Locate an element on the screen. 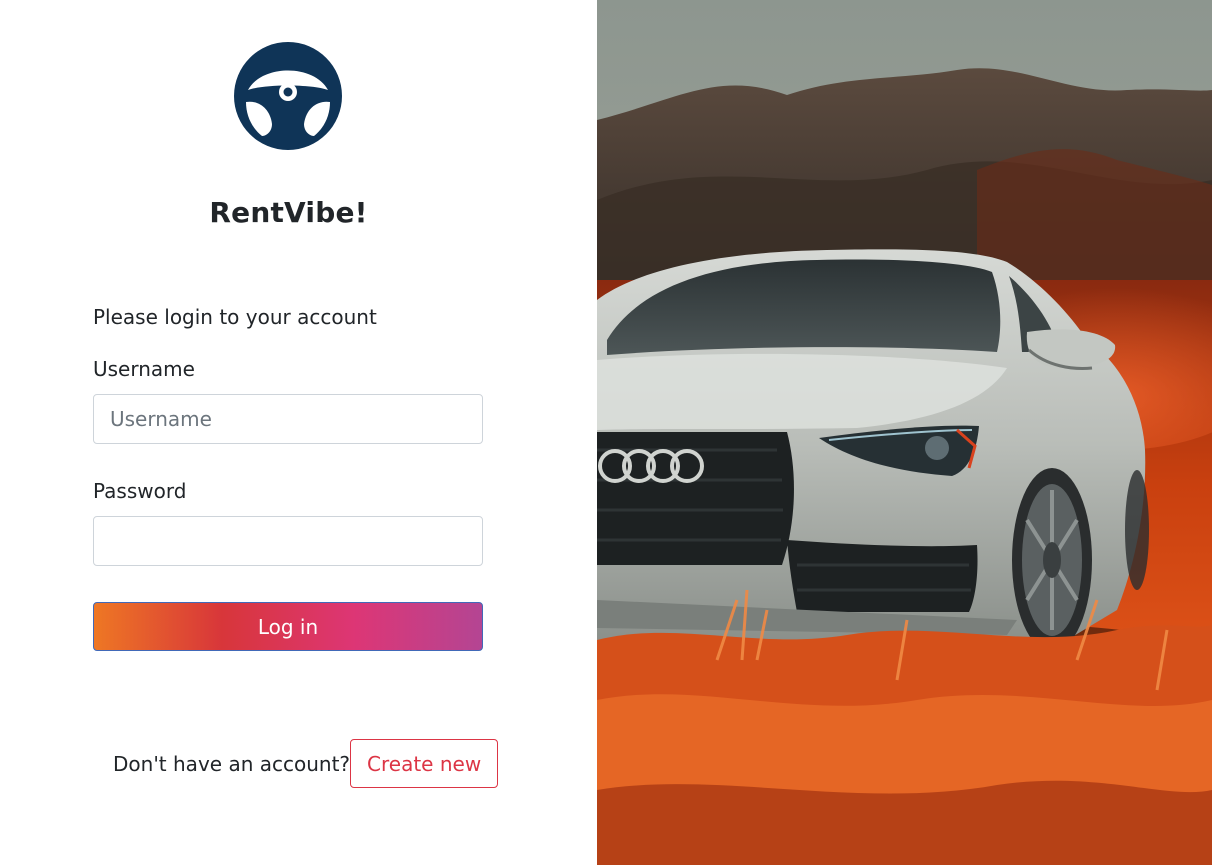 This screenshot has width=1212, height=865. signup-text: Don't have an account? is located at coordinates (232, 763).